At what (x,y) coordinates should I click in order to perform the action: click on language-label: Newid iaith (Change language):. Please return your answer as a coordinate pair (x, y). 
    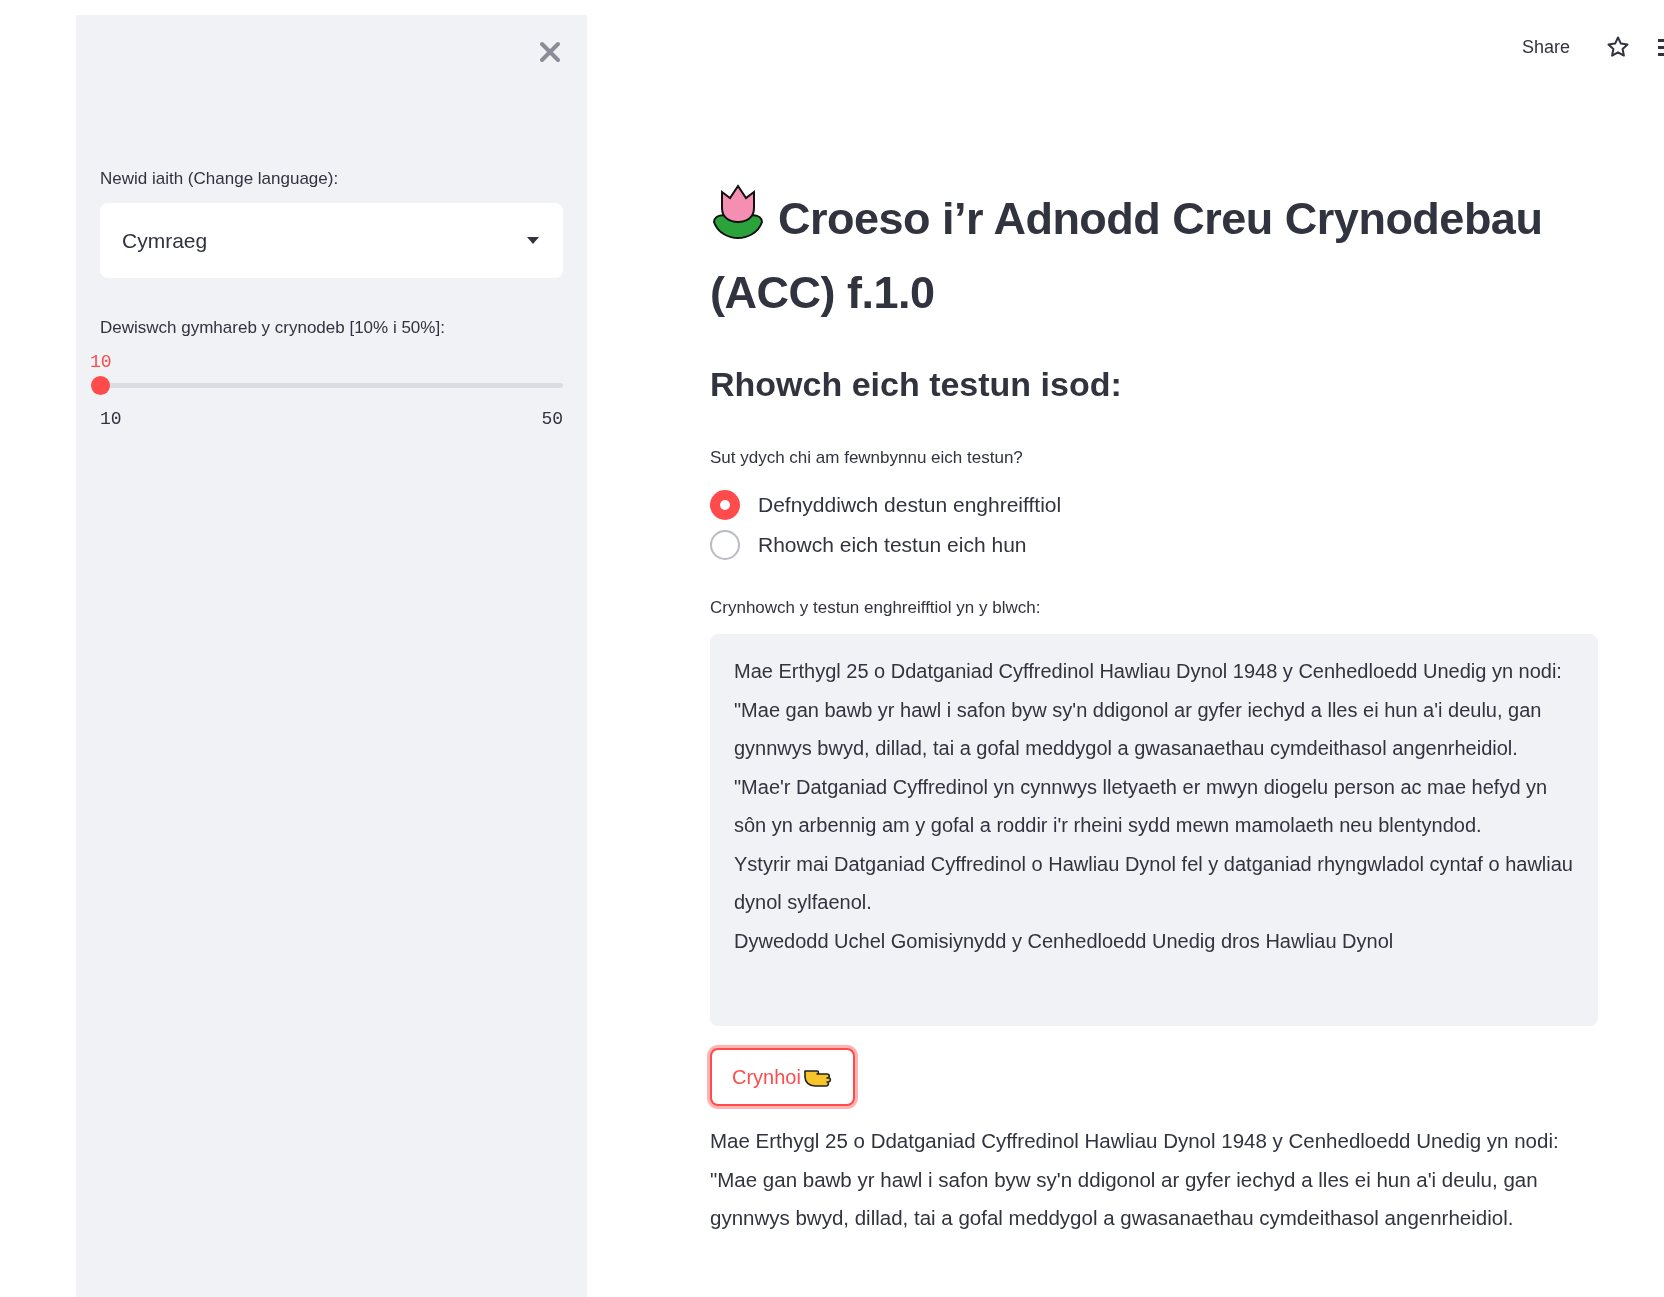
    Looking at the image, I should click on (220, 179).